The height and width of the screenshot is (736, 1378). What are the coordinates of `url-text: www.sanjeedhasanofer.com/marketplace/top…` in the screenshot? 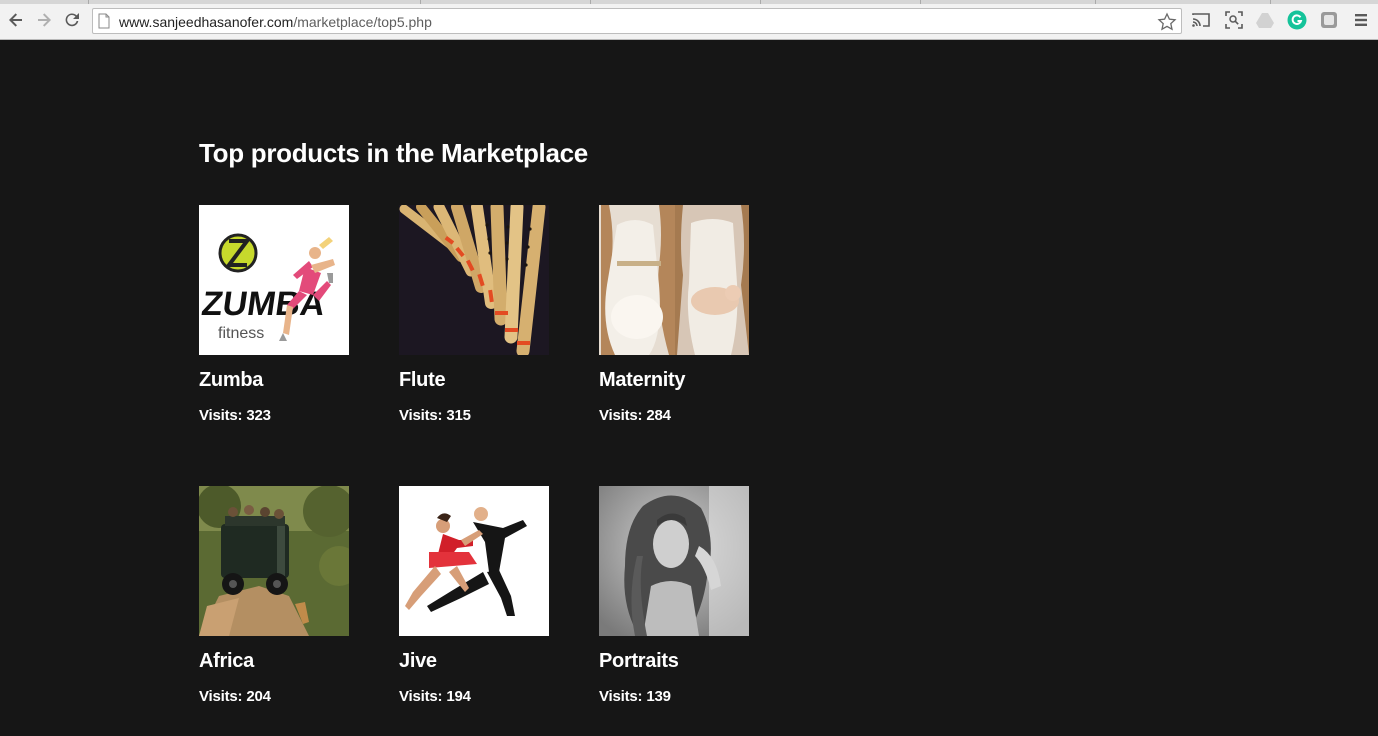 It's located at (275, 22).